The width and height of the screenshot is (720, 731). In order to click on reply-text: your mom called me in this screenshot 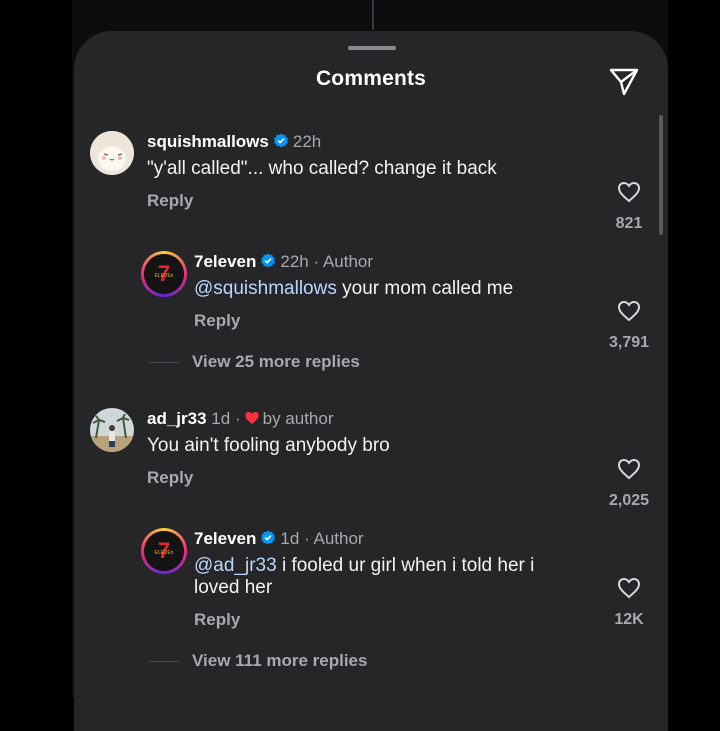, I will do `click(425, 288)`.